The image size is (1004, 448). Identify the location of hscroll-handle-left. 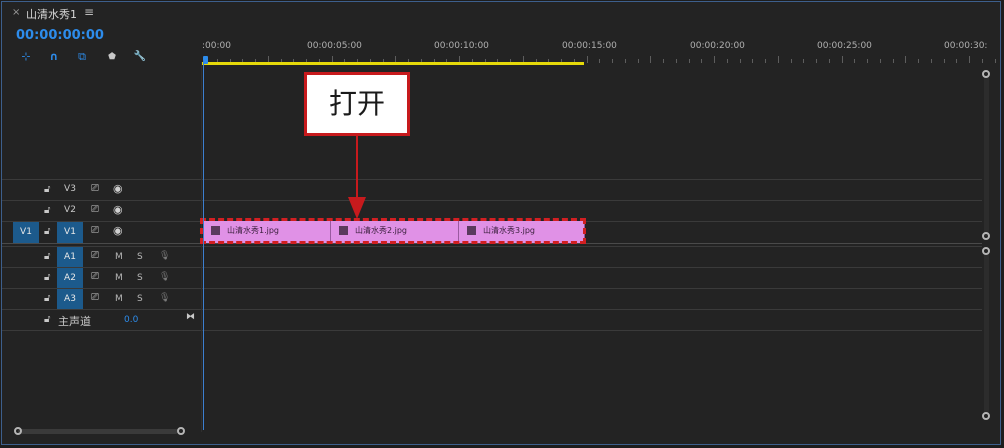
(18, 431).